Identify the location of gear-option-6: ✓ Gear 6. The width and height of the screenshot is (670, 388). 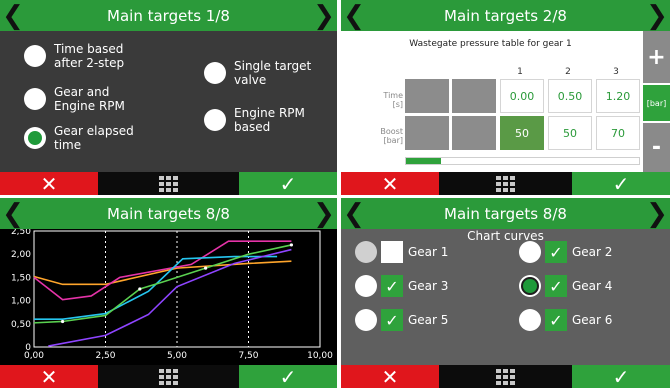
(565, 320).